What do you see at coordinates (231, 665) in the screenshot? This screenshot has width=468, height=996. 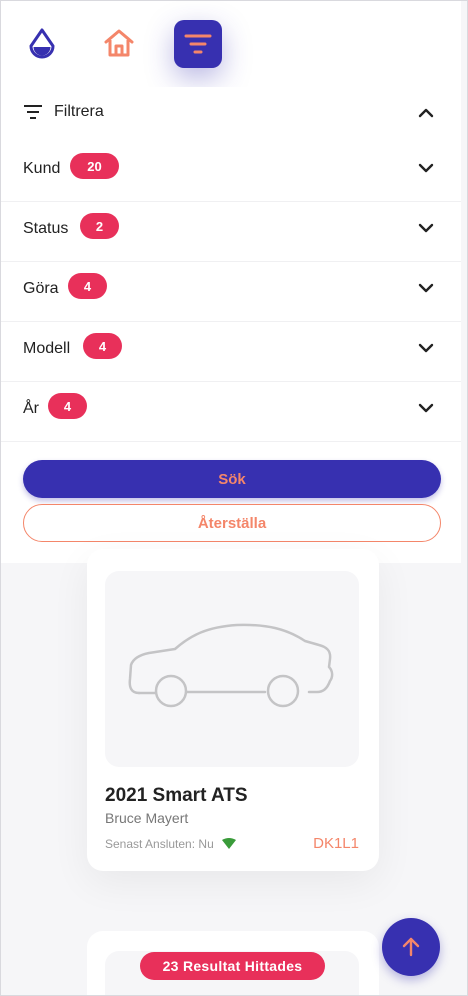 I see `car-icon` at bounding box center [231, 665].